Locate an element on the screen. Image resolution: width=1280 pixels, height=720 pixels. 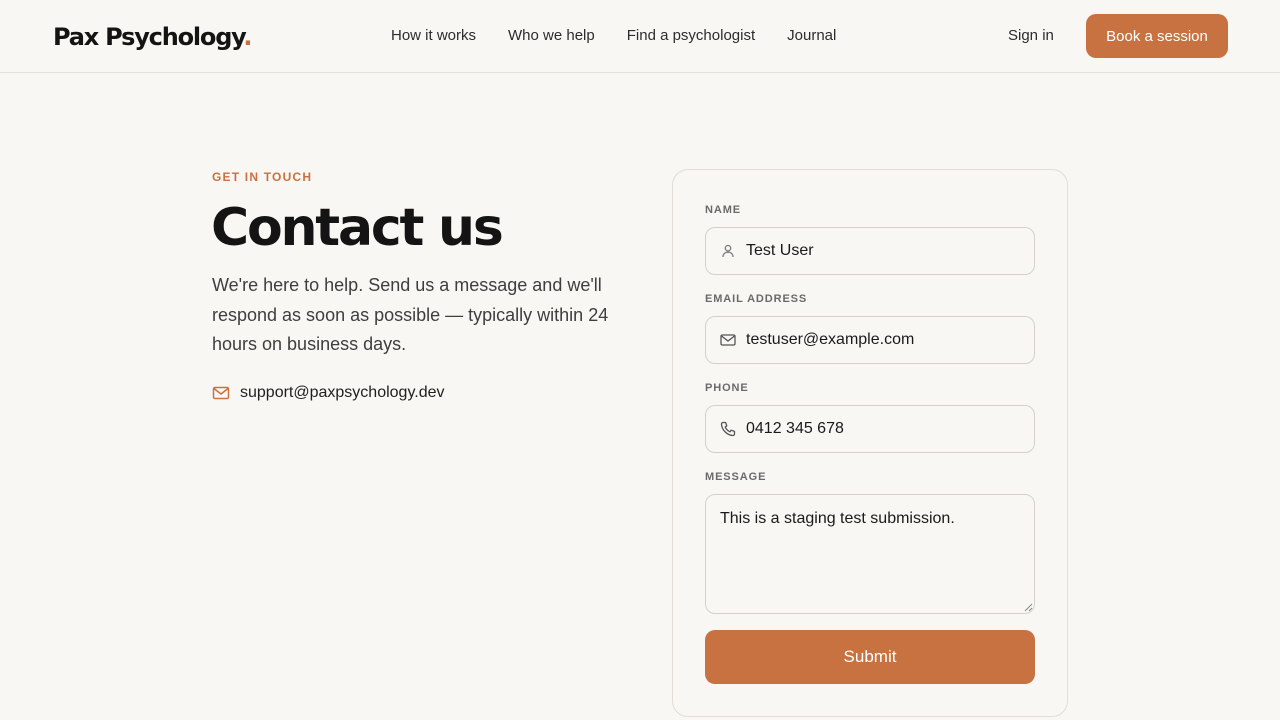
logo: Pax Psychology. is located at coordinates (153, 37).